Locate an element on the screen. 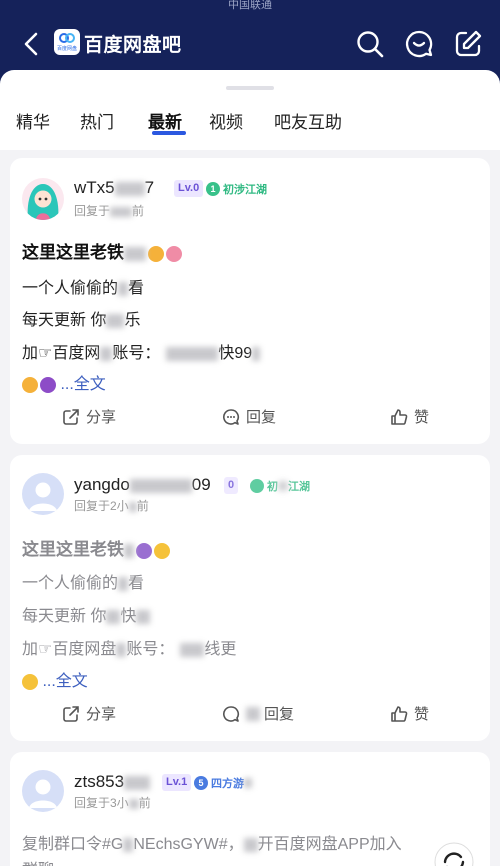 The width and height of the screenshot is (500, 866). level-badge: Lv.1 is located at coordinates (177, 782).